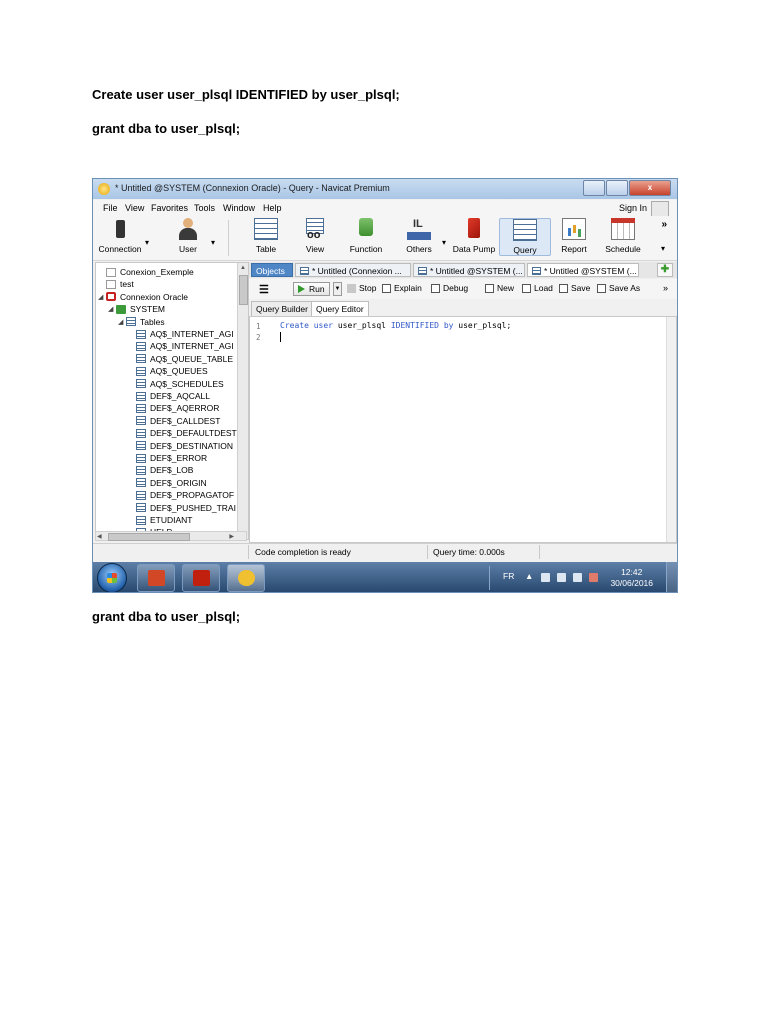 Image resolution: width=768 pixels, height=1024 pixels. Describe the element at coordinates (525, 237) in the screenshot. I see `toolbar-query-button: Query` at that location.